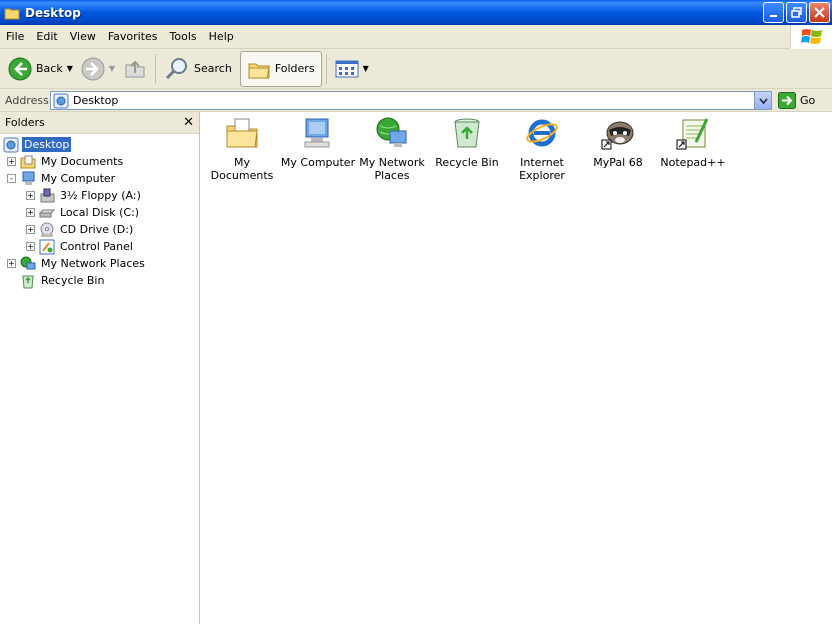 This screenshot has height=624, width=832. I want to click on views-button: ▼, so click(352, 69).